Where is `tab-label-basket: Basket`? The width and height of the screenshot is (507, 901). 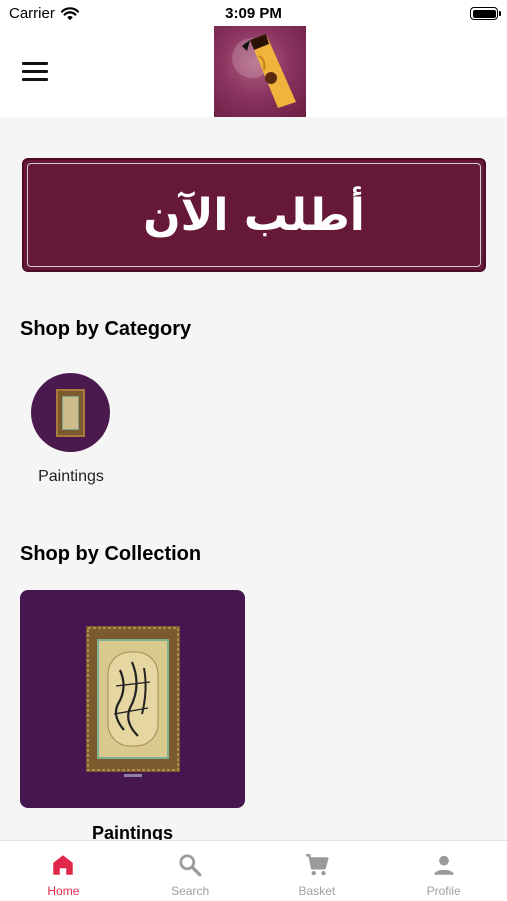 tab-label-basket: Basket is located at coordinates (317, 891).